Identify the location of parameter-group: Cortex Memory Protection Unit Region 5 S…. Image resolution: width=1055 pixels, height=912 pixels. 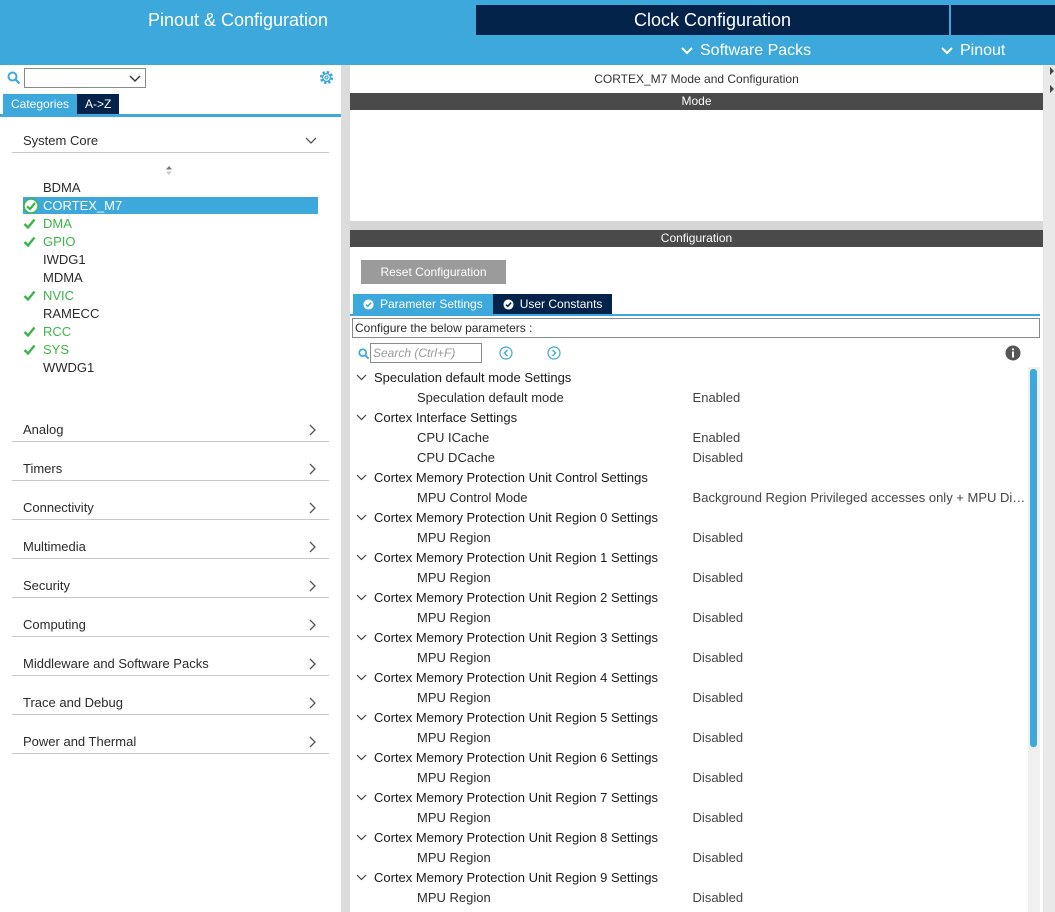
(507, 717).